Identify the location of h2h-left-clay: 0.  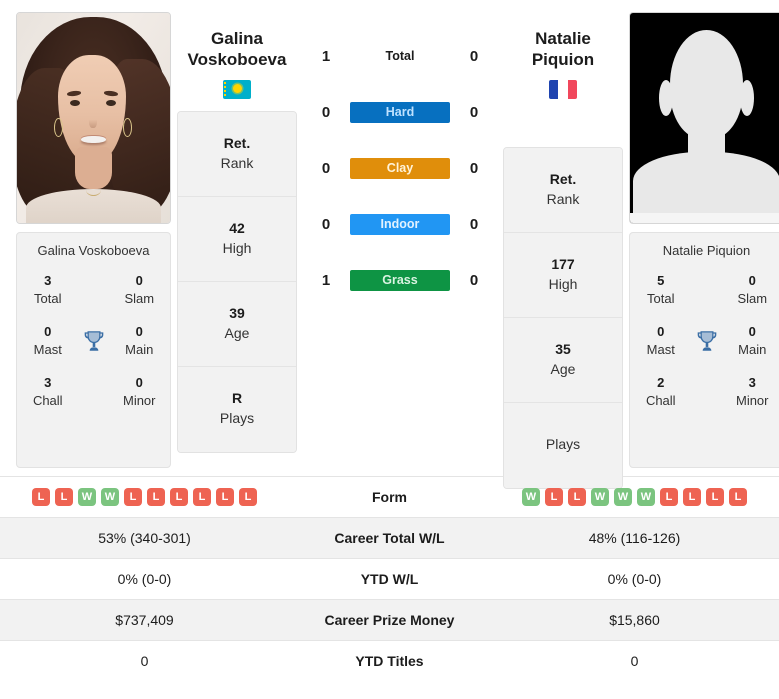
(326, 168).